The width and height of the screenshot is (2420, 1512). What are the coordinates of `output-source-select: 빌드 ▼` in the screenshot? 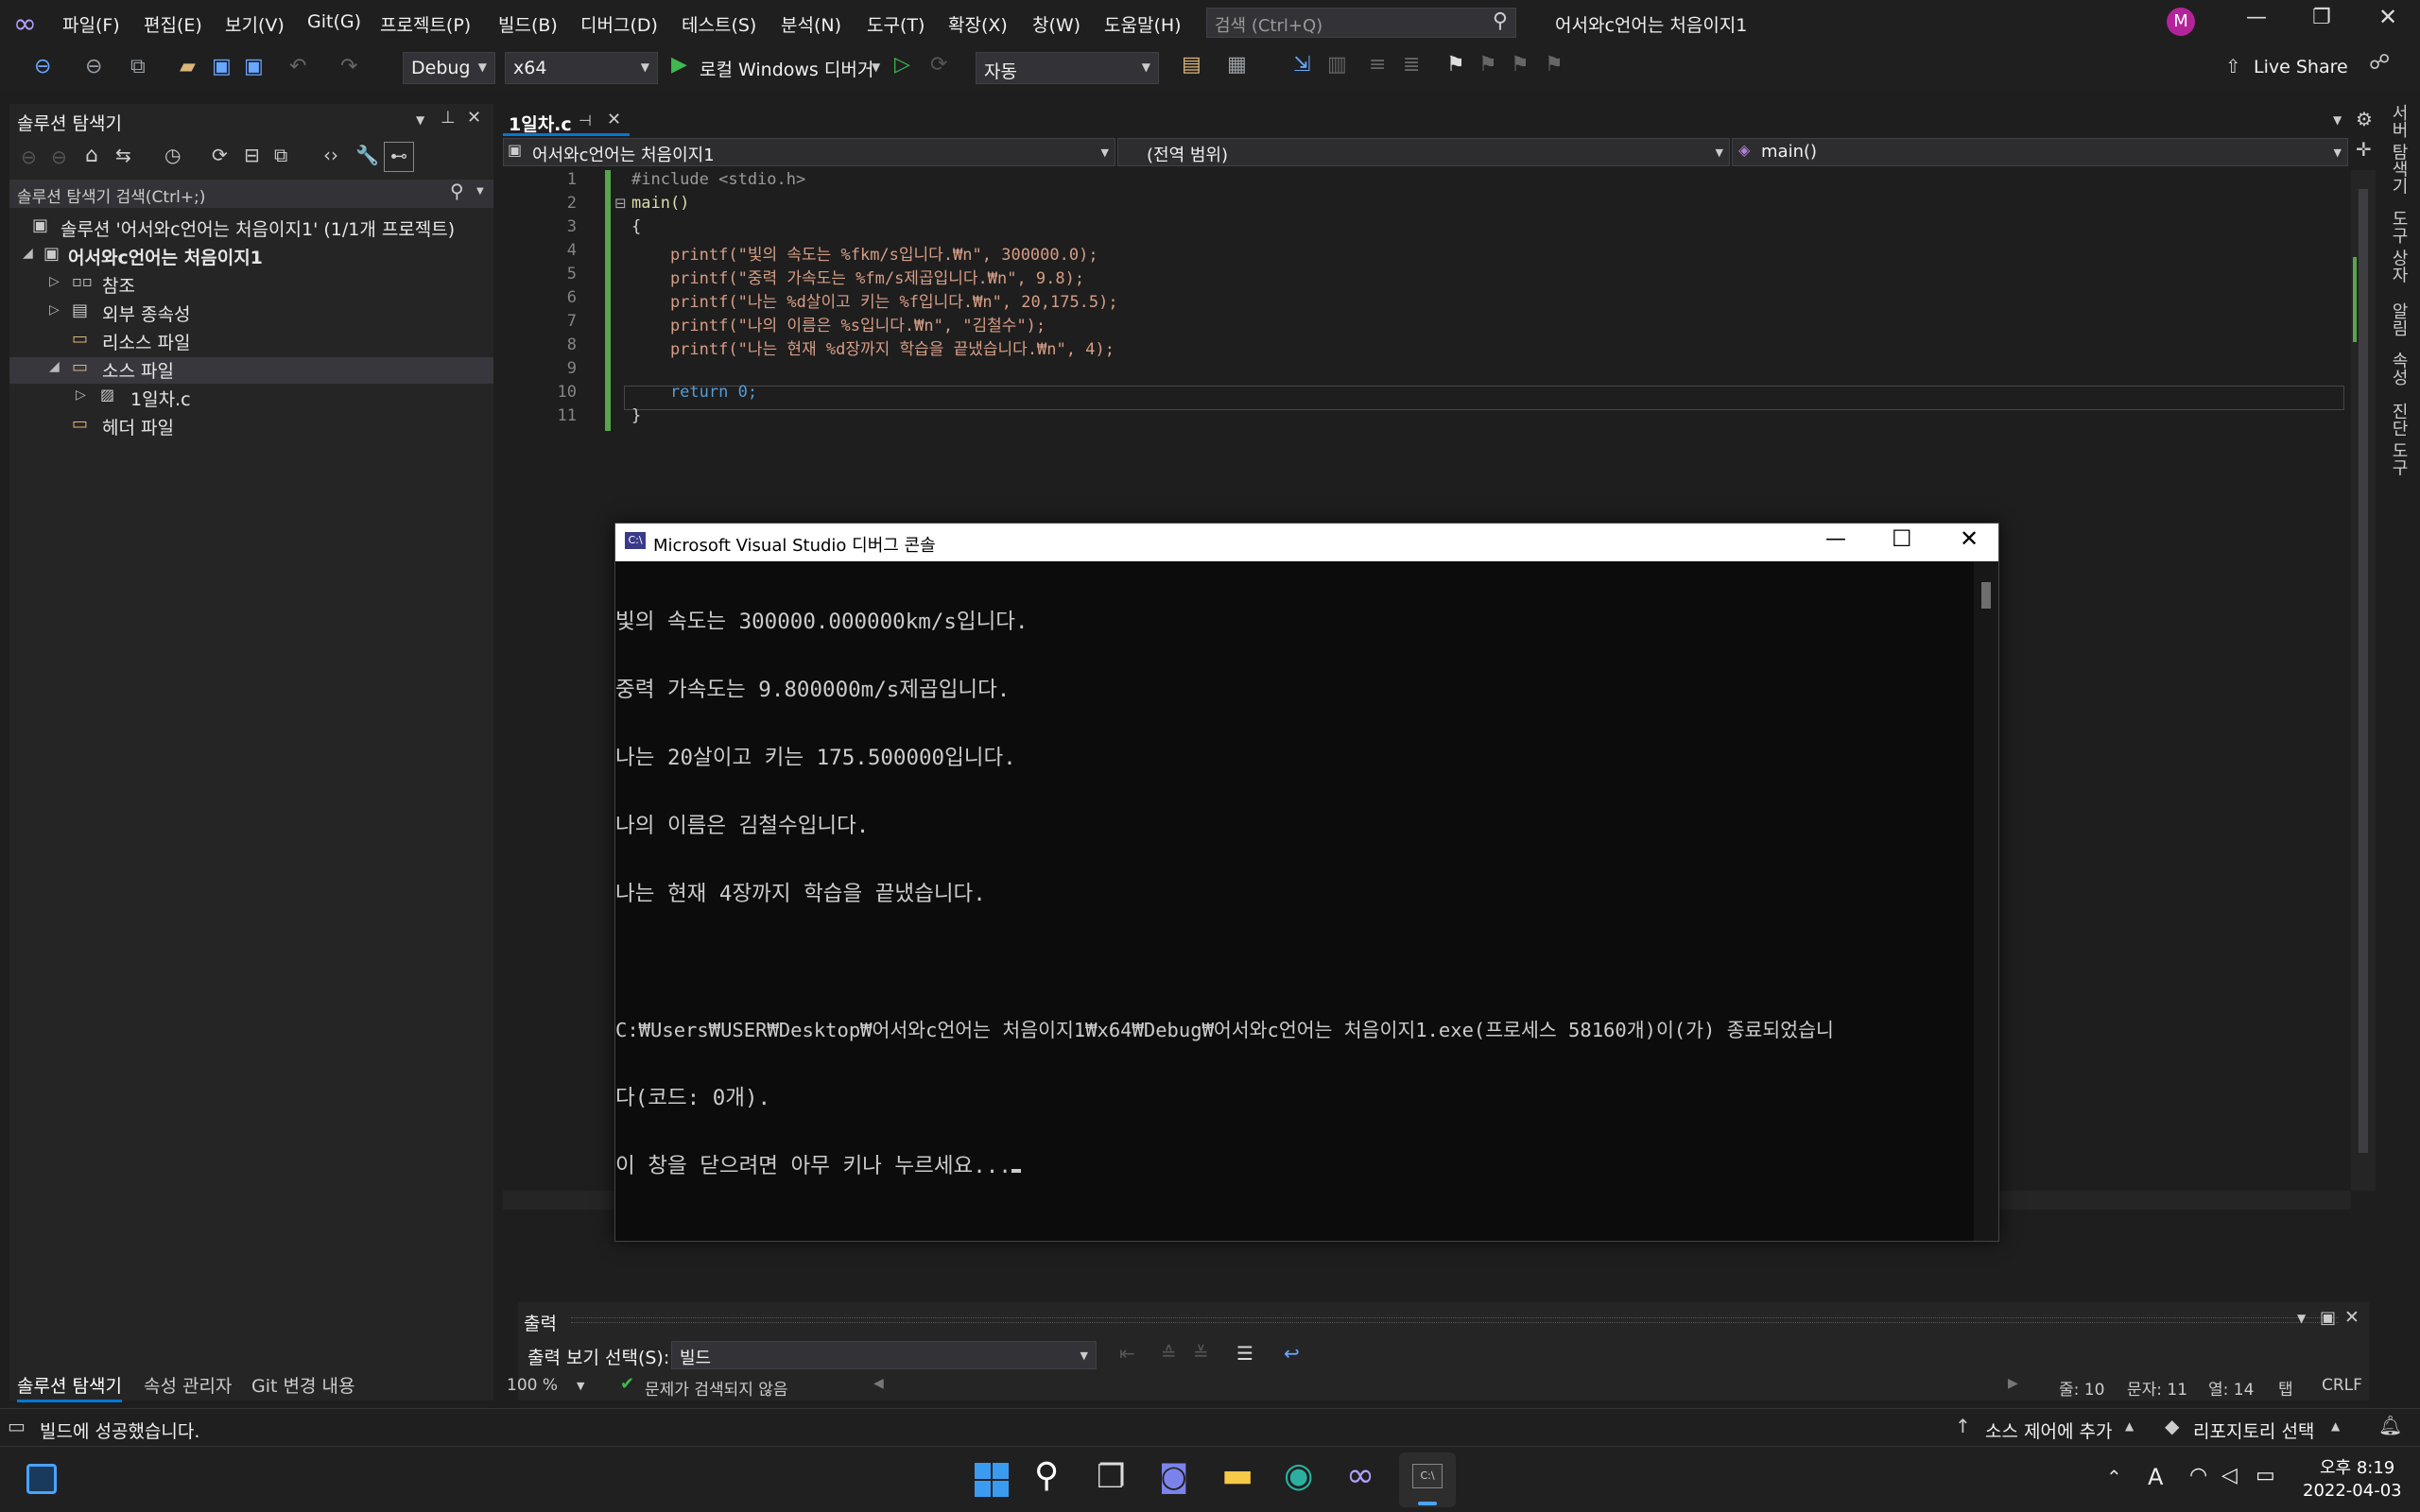 It's located at (884, 1355).